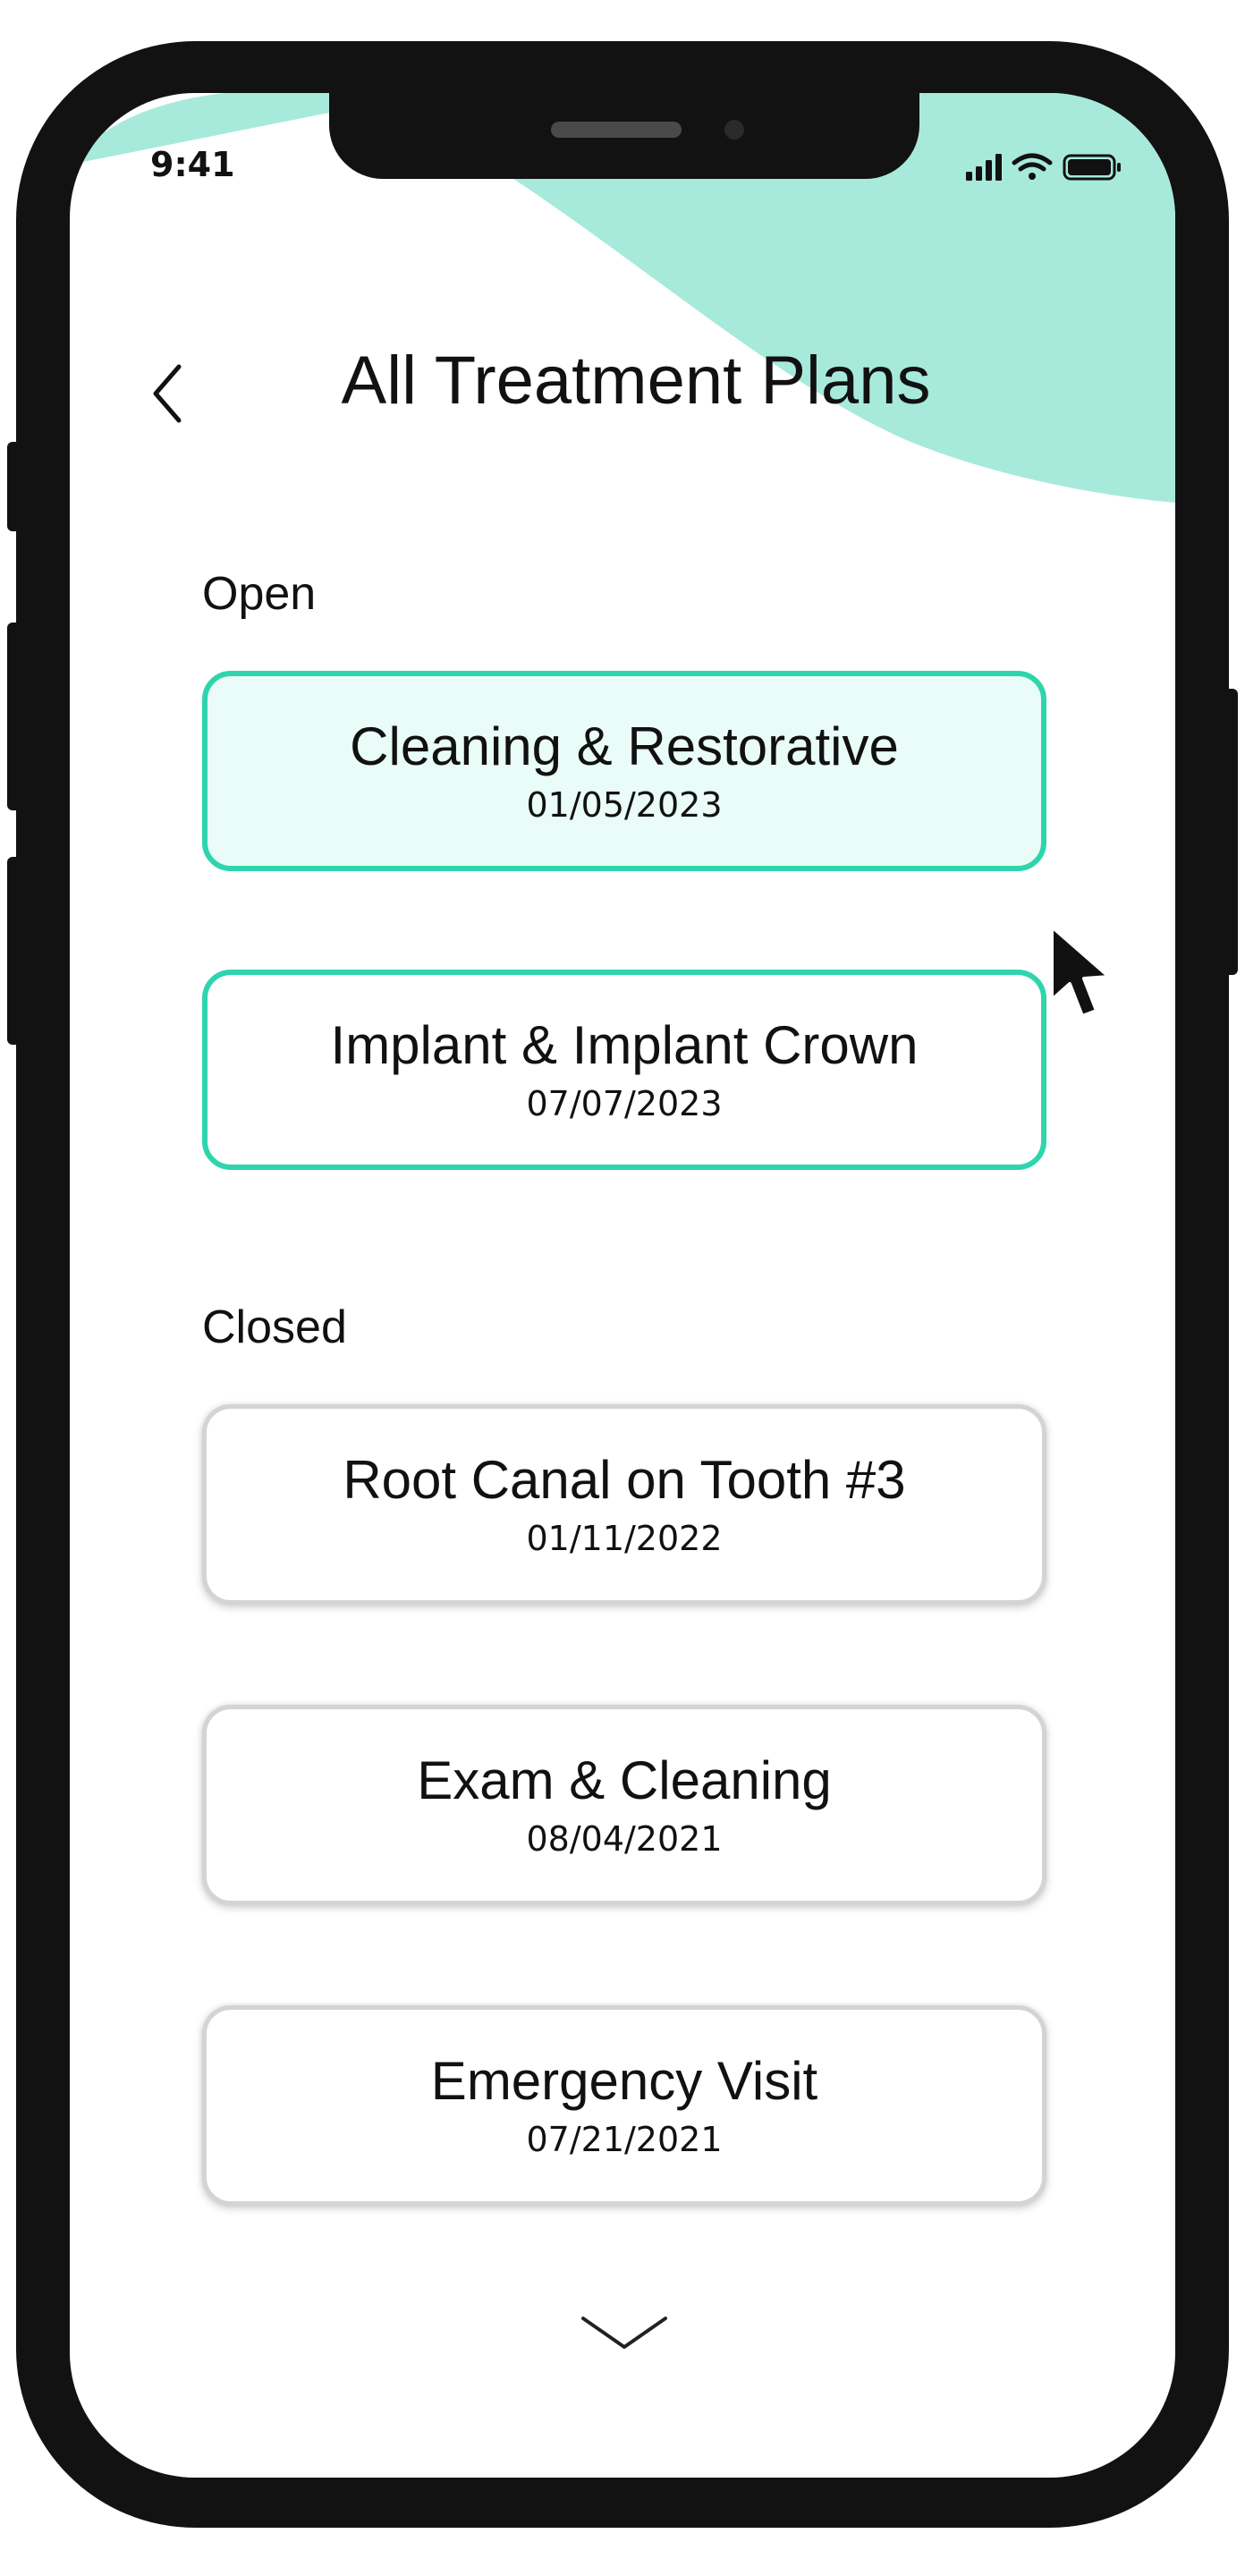 Image resolution: width=1245 pixels, height=2576 pixels. Describe the element at coordinates (1092, 167) in the screenshot. I see `battery-icon` at that location.